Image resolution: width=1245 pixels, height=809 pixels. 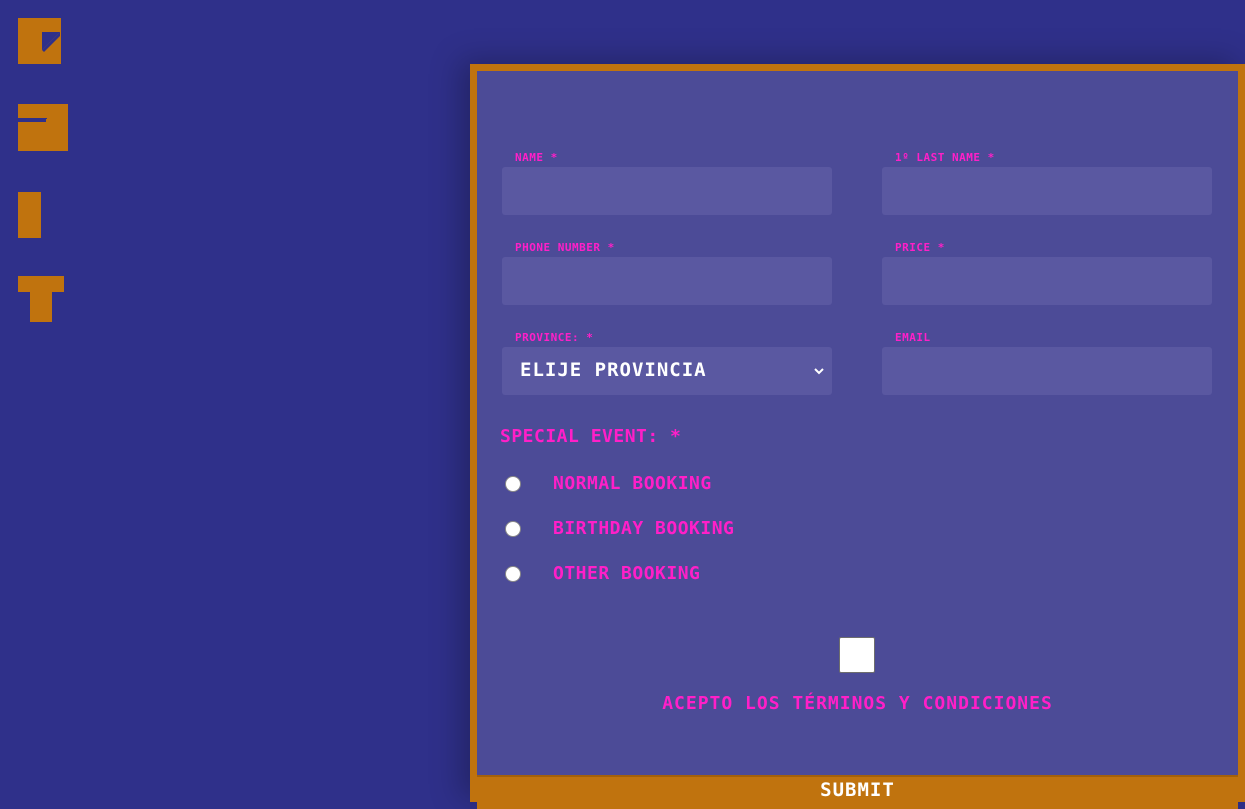 What do you see at coordinates (913, 337) in the screenshot?
I see `email-label: Email` at bounding box center [913, 337].